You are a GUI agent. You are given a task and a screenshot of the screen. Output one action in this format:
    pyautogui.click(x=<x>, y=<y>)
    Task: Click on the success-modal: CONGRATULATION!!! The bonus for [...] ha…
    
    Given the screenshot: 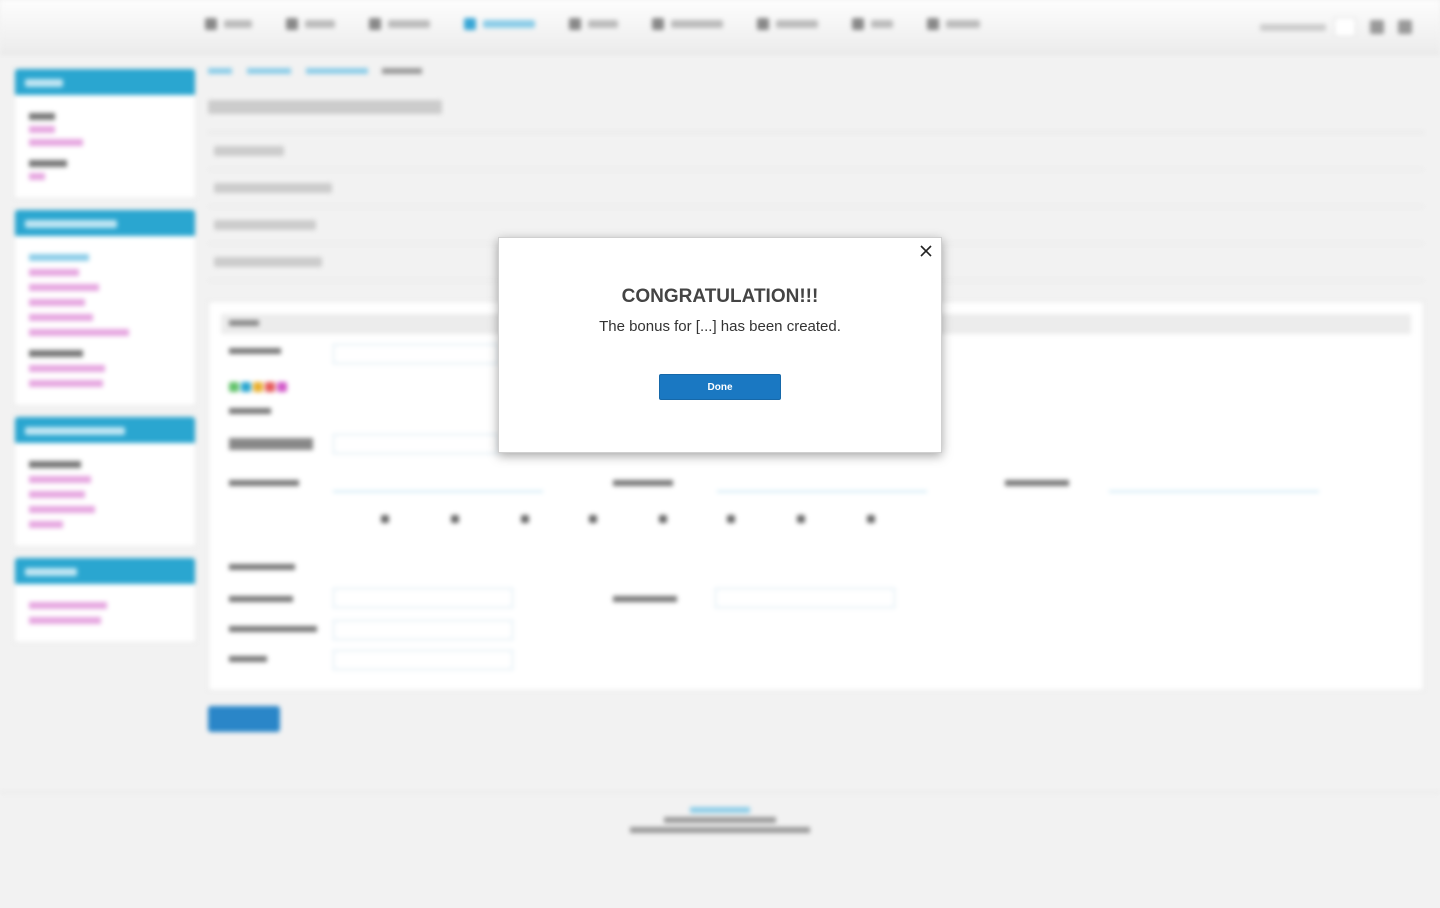 What is the action you would take?
    pyautogui.click(x=720, y=345)
    